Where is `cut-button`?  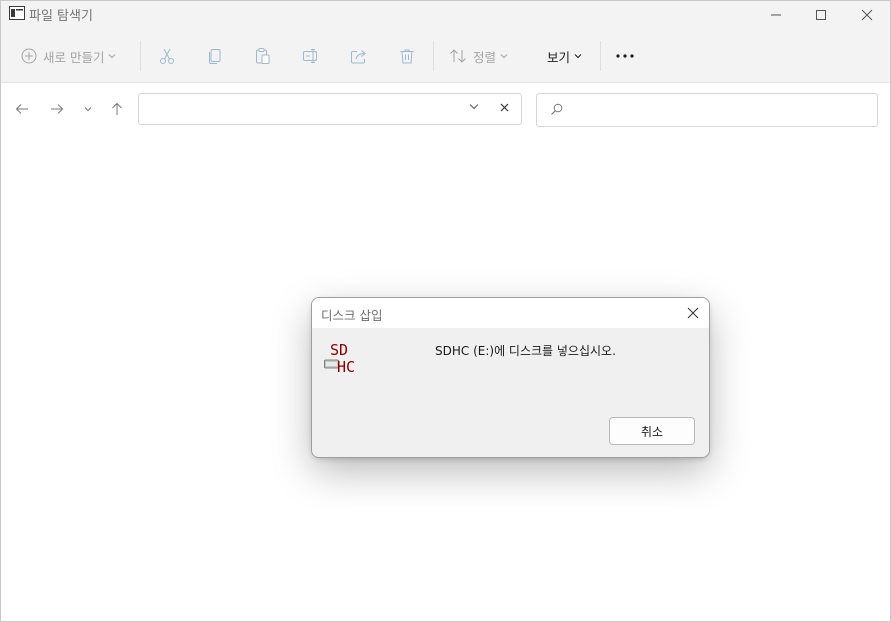 cut-button is located at coordinates (167, 56).